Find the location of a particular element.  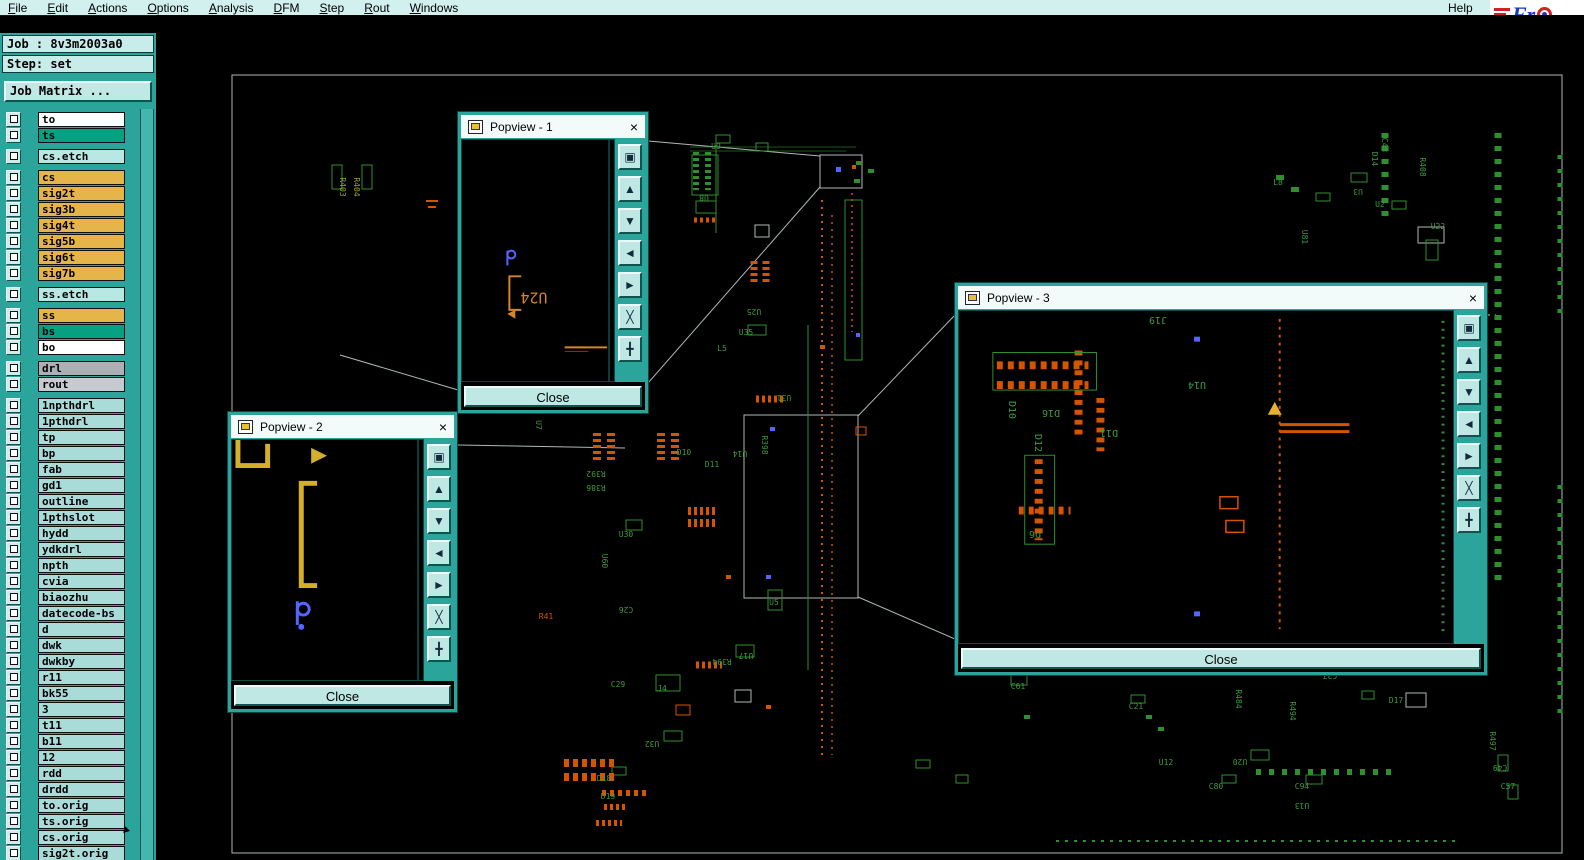

menu-rout: Rout is located at coordinates (376, 8).